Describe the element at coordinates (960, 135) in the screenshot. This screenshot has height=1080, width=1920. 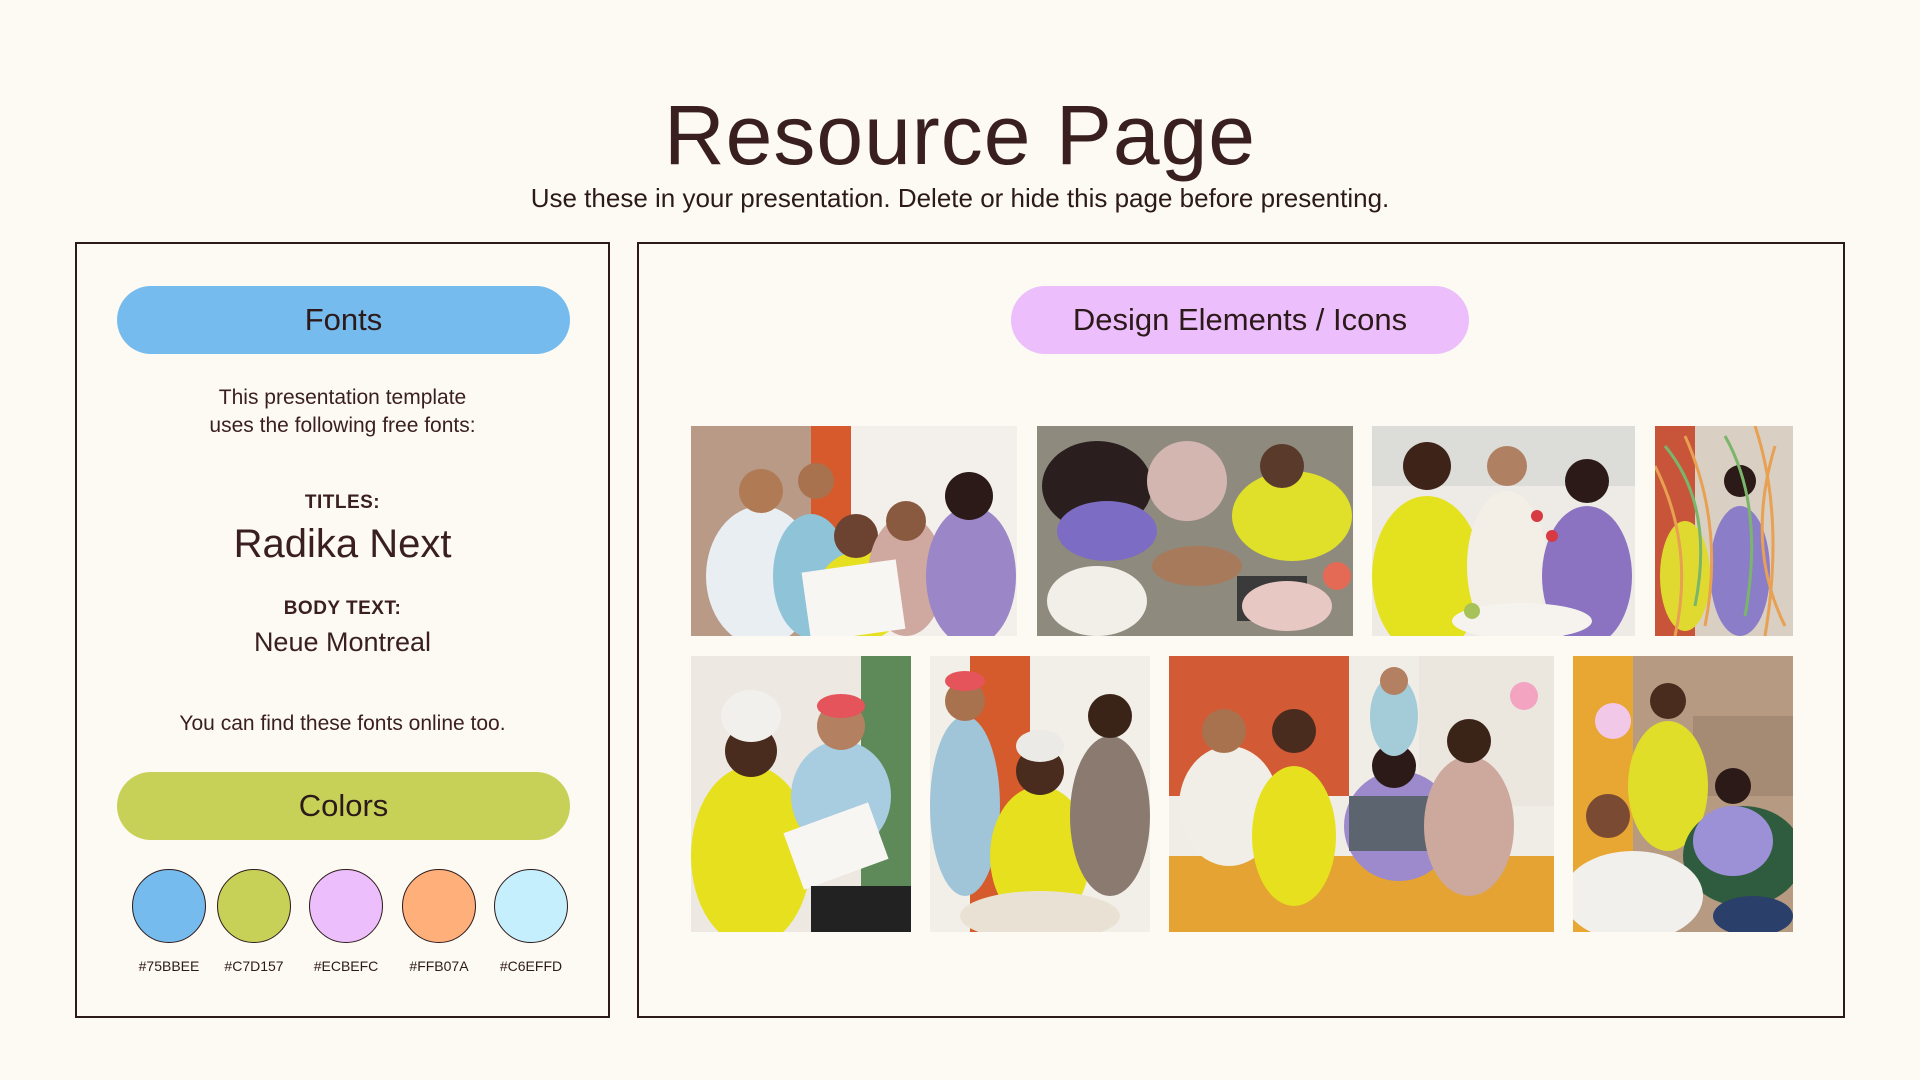
I see `page-title: Resource Page` at that location.